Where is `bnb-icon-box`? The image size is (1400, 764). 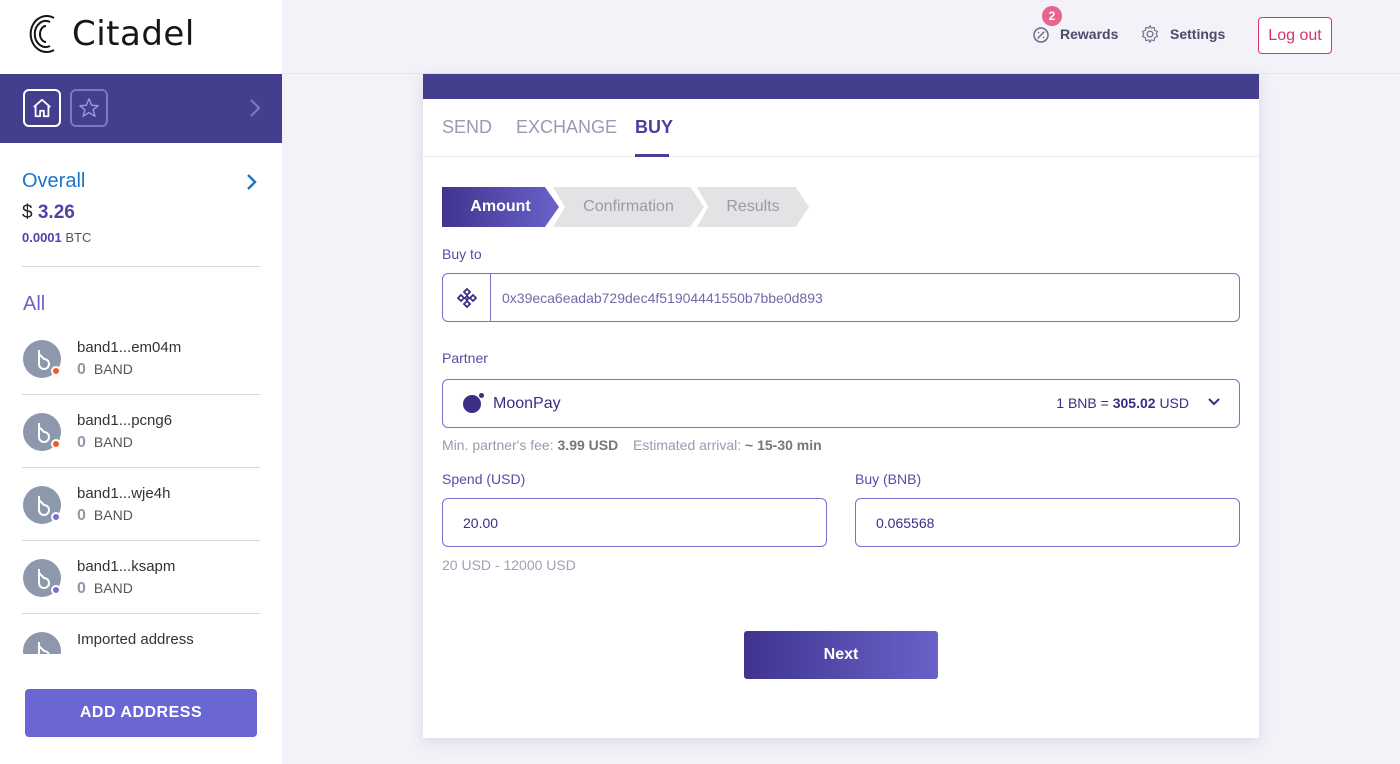
bnb-icon-box is located at coordinates (467, 297).